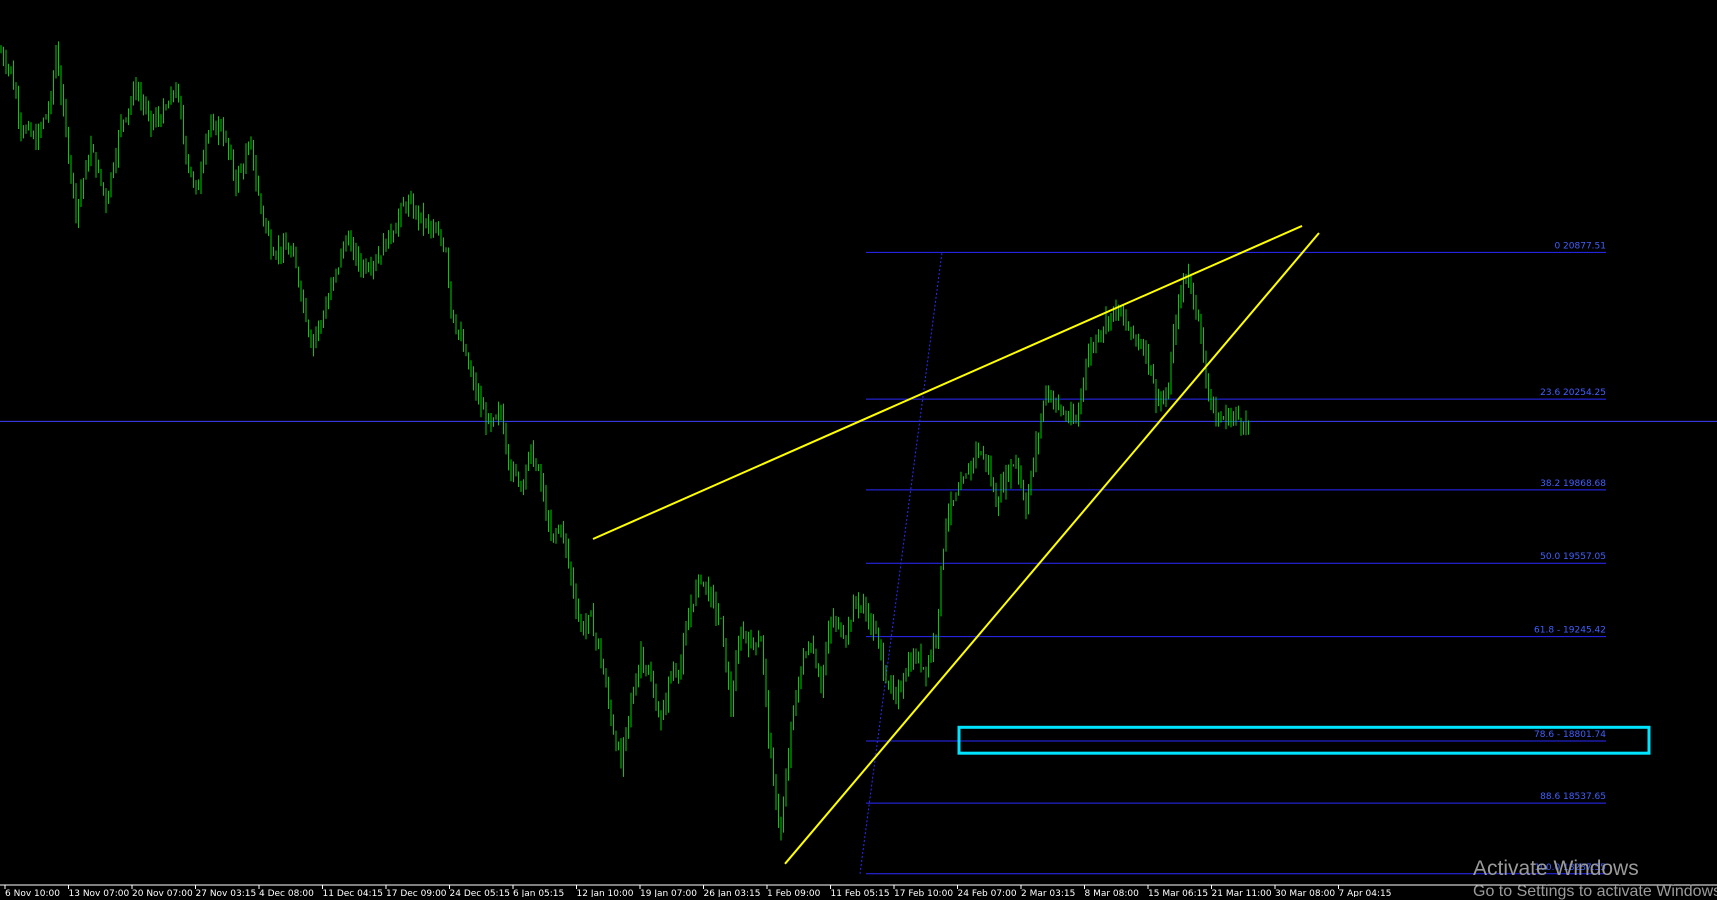 Image resolution: width=1717 pixels, height=900 pixels. What do you see at coordinates (794, 893) in the screenshot?
I see `x-tick-label: 1 Feb 09:00` at bounding box center [794, 893].